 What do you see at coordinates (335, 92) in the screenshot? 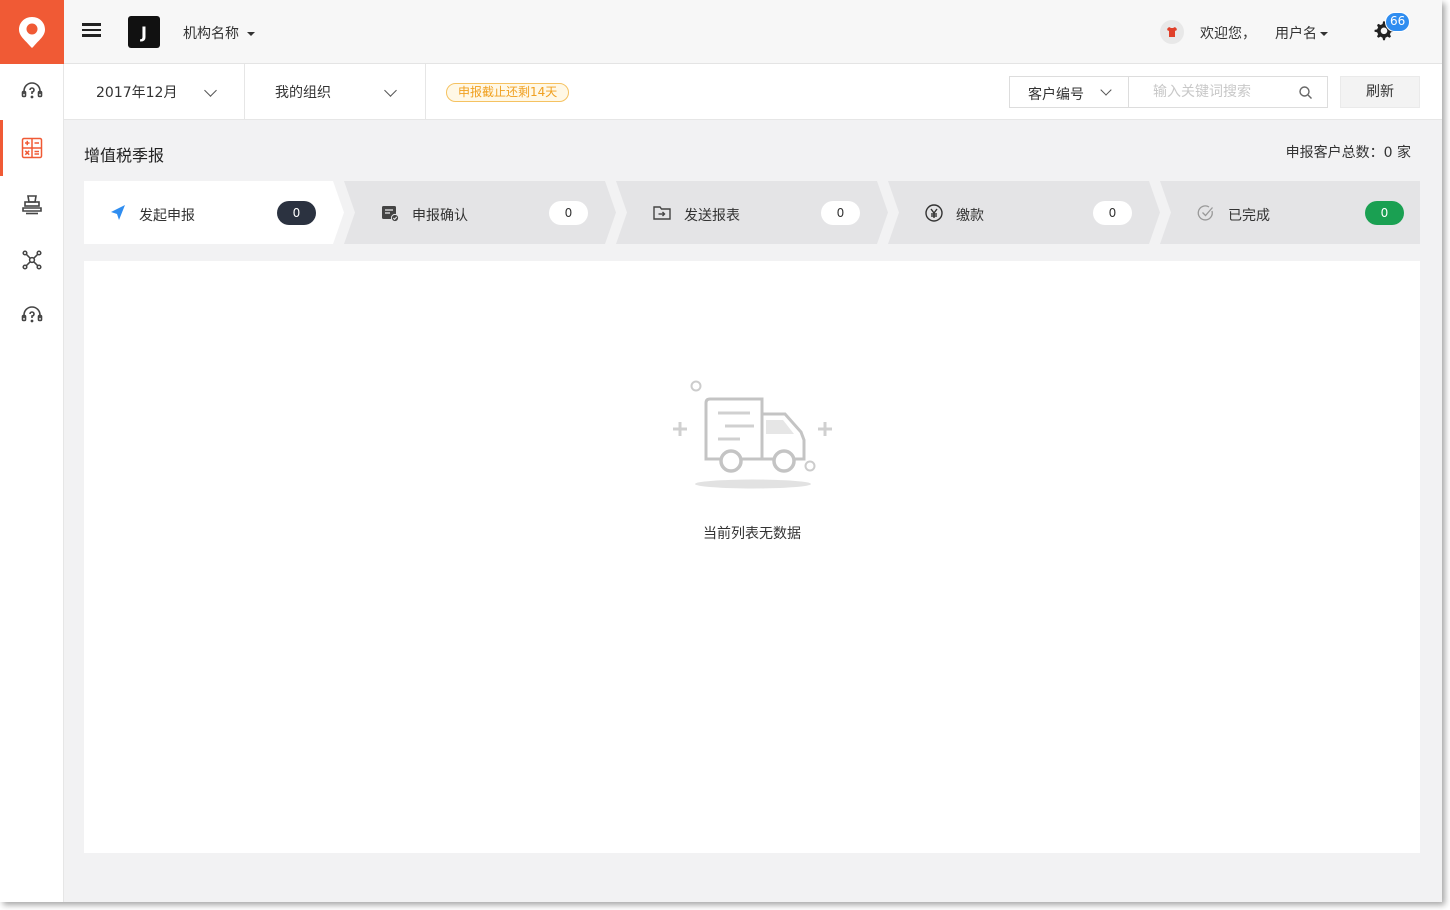
I see `organization-select: 我的组织` at bounding box center [335, 92].